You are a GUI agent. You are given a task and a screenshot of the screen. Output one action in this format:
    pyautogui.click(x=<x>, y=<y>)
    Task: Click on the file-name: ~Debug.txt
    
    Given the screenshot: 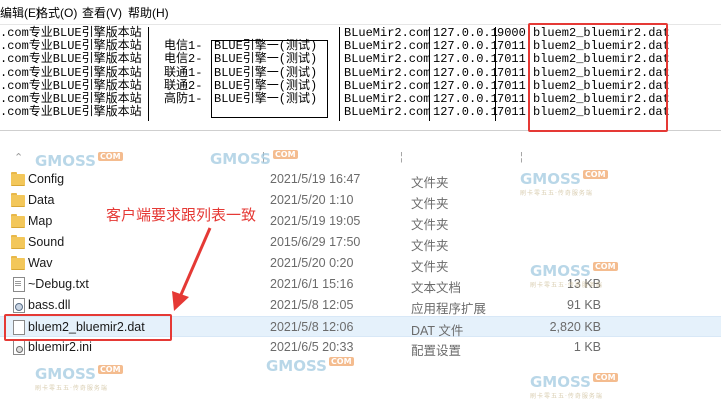 What is the action you would take?
    pyautogui.click(x=58, y=284)
    